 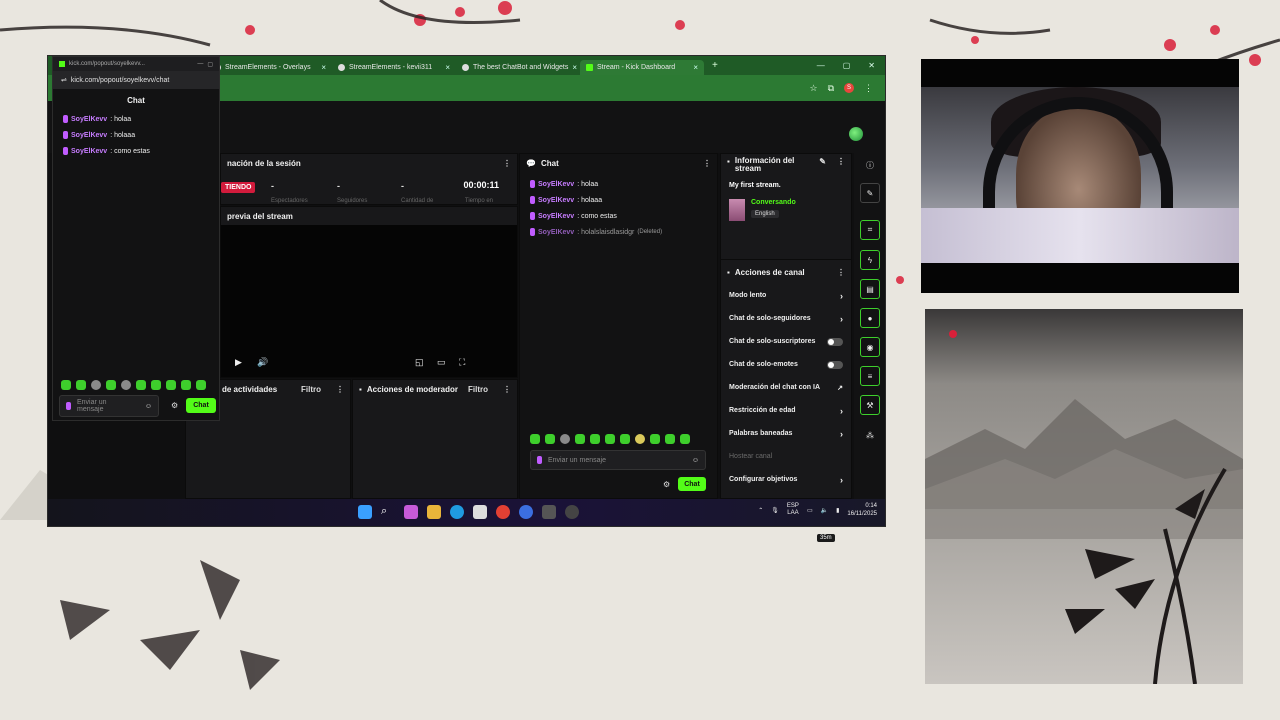 What do you see at coordinates (695, 460) in the screenshot?
I see `emoji-icon: ☺` at bounding box center [695, 460].